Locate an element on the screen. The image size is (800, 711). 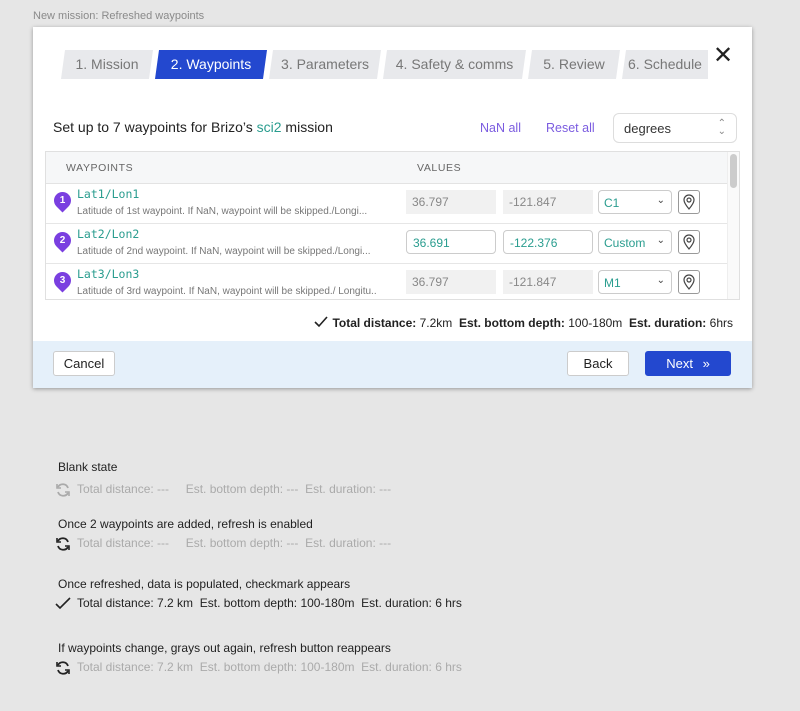
scrollbar-thumb is located at coordinates (733, 171).